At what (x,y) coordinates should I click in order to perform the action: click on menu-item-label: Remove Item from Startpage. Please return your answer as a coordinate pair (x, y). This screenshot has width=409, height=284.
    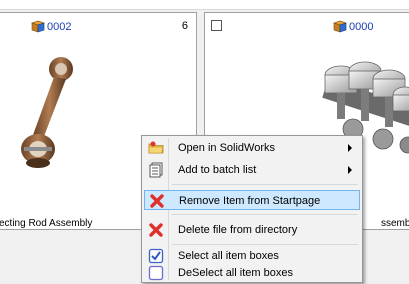
    Looking at the image, I should click on (250, 201).